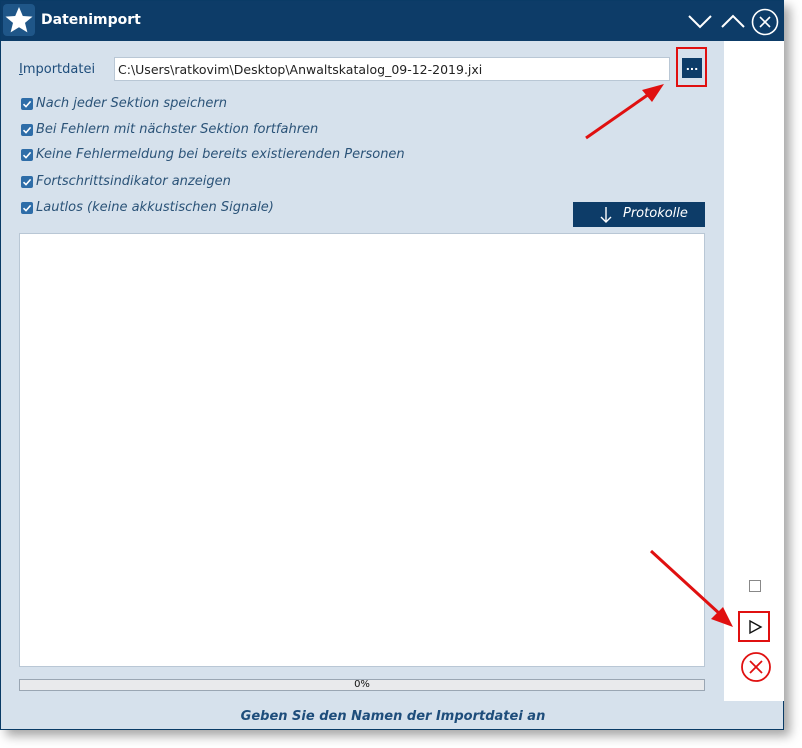  I want to click on import-file-label-rest: mportdatei, so click(59, 69).